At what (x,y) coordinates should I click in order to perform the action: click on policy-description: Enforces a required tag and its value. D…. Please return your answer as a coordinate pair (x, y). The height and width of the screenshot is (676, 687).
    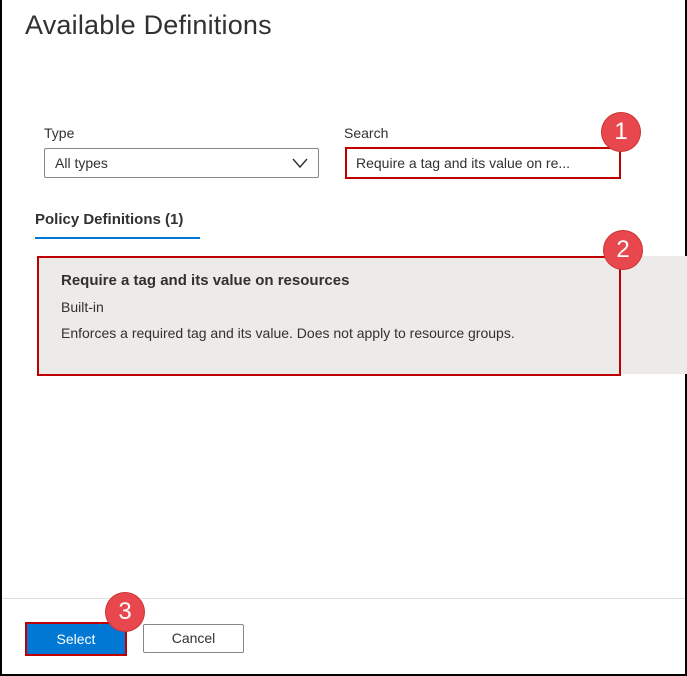
    Looking at the image, I should click on (288, 333).